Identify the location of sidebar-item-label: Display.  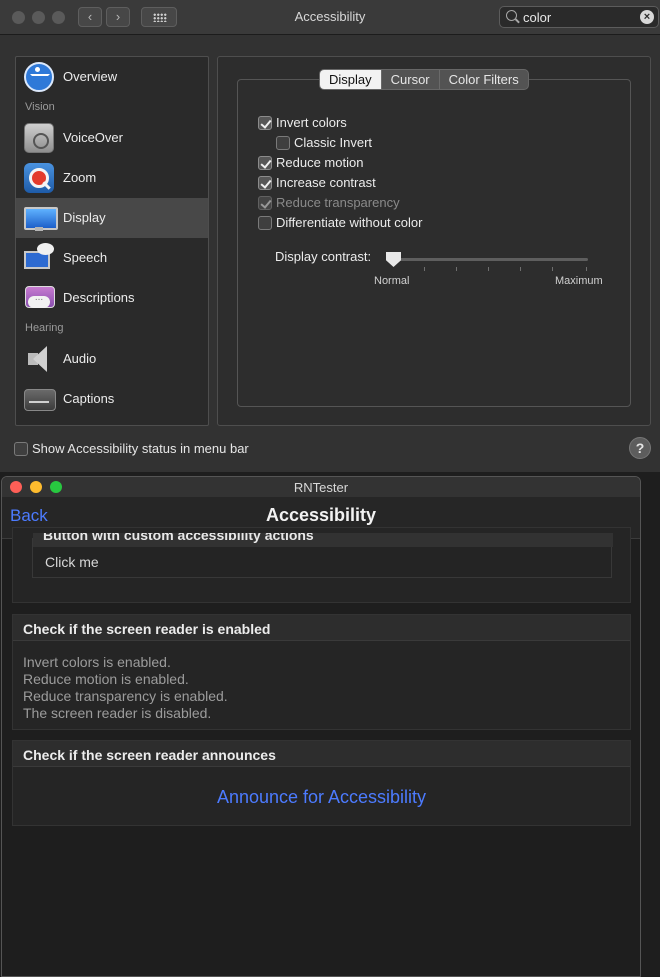
(84, 217).